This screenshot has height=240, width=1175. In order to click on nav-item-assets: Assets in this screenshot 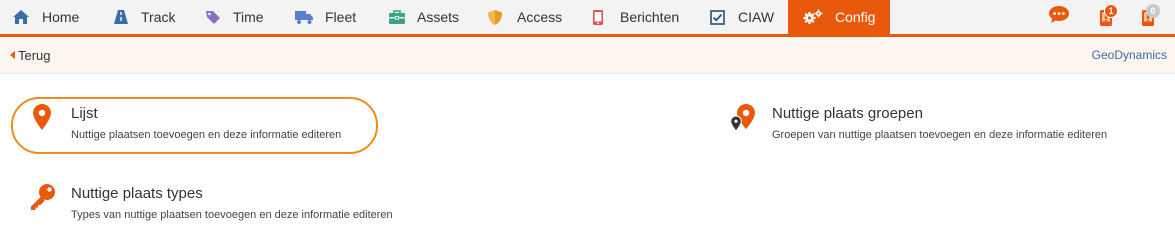, I will do `click(423, 17)`.